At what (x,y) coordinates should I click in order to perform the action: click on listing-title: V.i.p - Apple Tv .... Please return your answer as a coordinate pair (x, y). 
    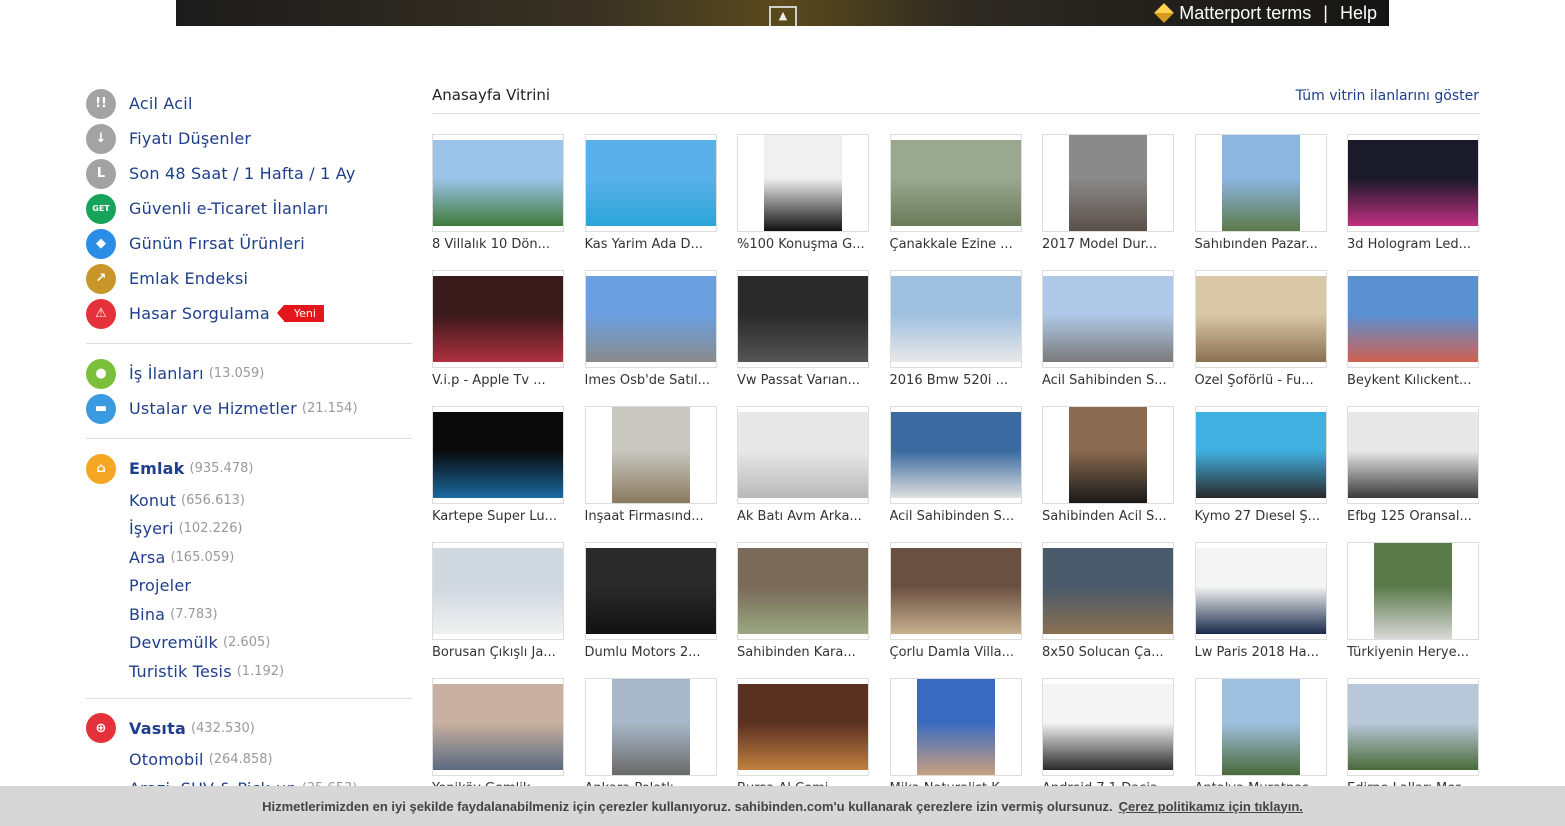
    Looking at the image, I should click on (498, 380).